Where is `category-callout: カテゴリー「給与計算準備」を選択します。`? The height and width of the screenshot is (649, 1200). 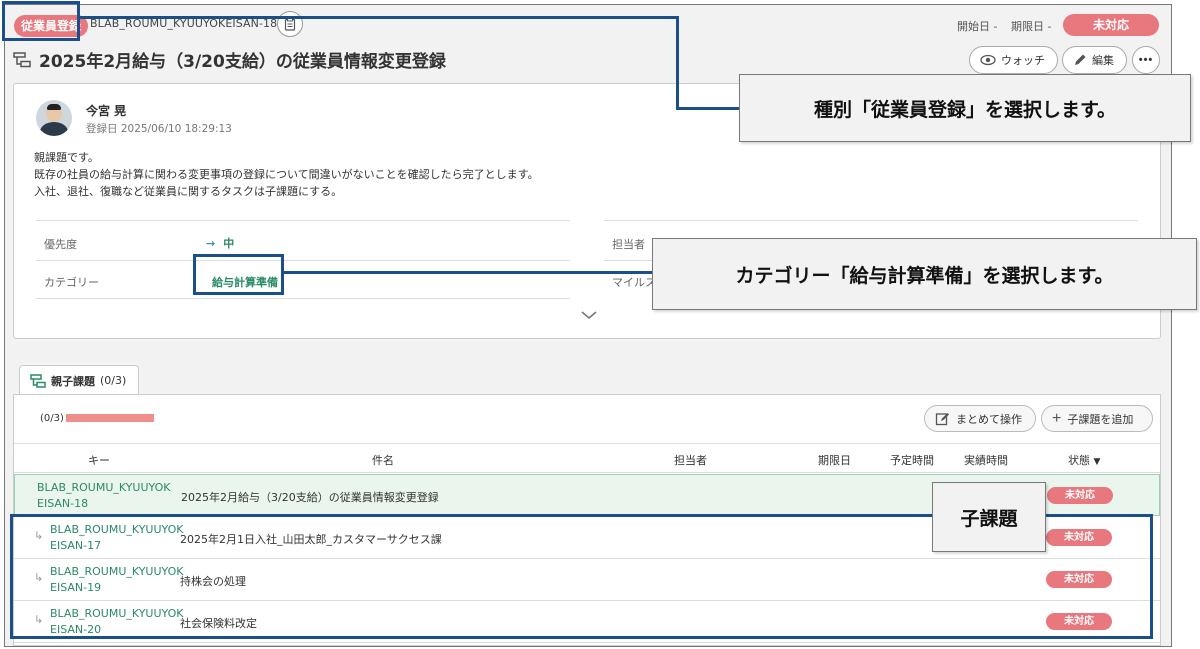
category-callout: カテゴリー「給与計算準備」を選択します。 is located at coordinates (924, 274).